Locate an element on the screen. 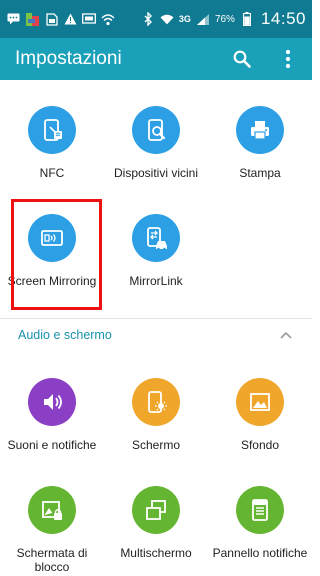 This screenshot has width=320, height=576. setting-nearby-devices: Dispositivi vicini is located at coordinates (156, 142).